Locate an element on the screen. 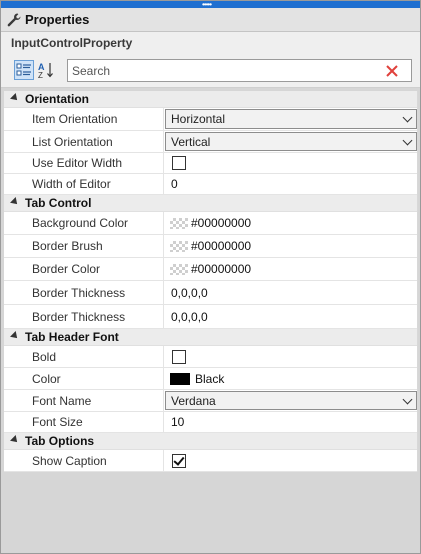  property-name: Width of Editor is located at coordinates (84, 184).